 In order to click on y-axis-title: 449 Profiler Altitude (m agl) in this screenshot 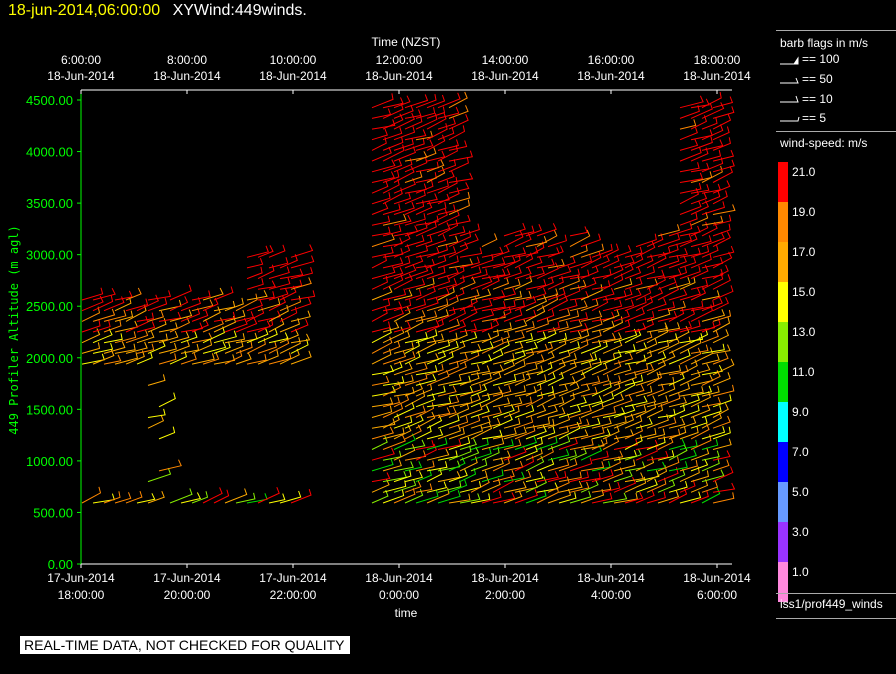, I will do `click(14, 330)`.